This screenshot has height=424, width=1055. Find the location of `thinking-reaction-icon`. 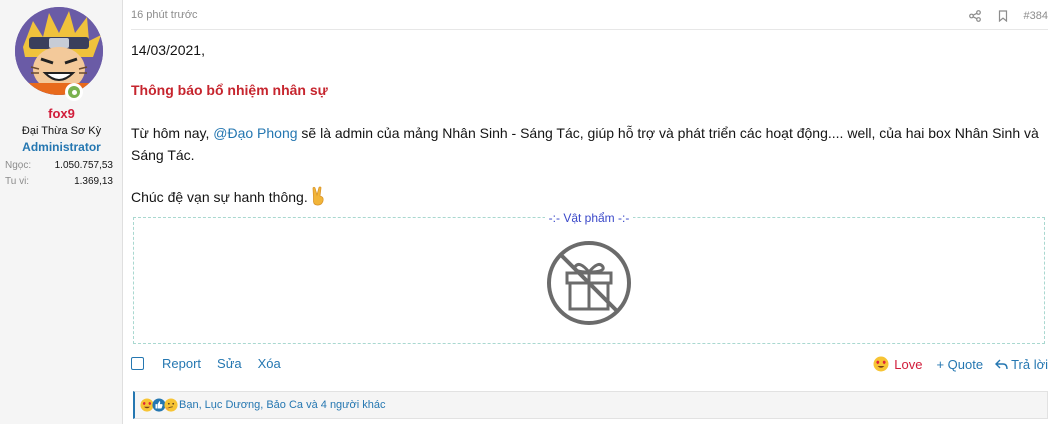

thinking-reaction-icon is located at coordinates (171, 405).